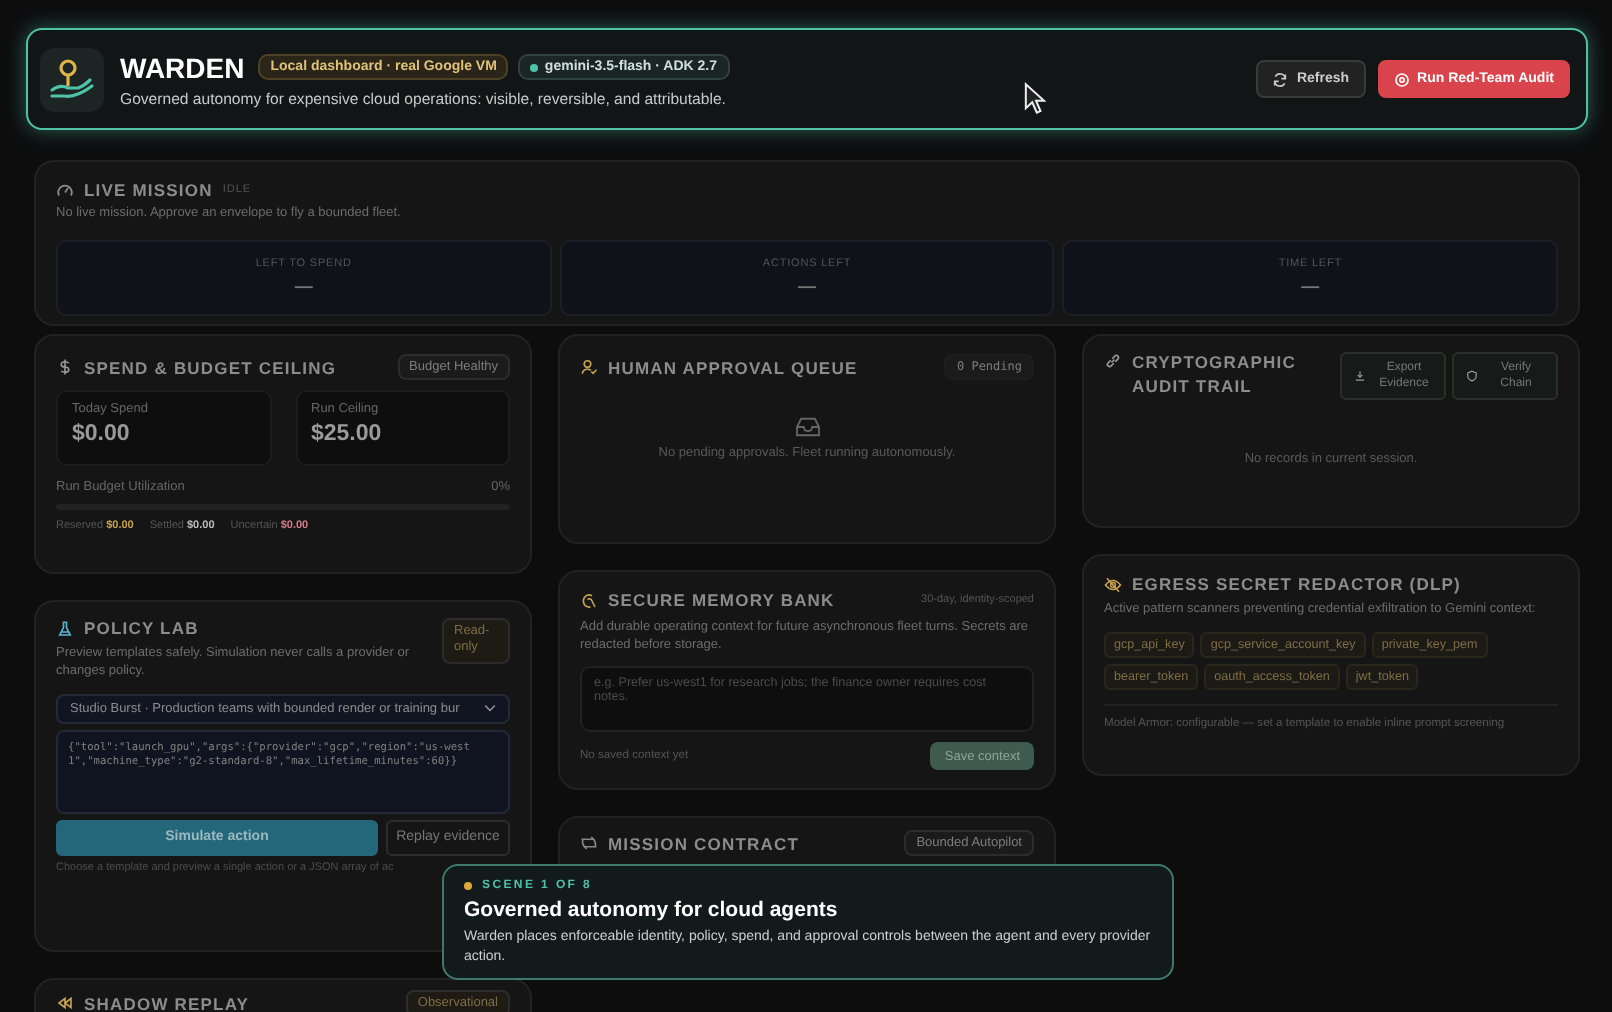  Describe the element at coordinates (168, 1002) in the screenshot. I see `card-title: SHADOW REPLAY` at that location.